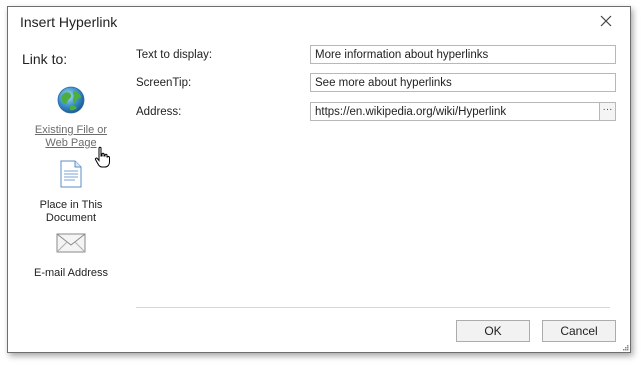 Image resolution: width=642 pixels, height=367 pixels. Describe the element at coordinates (164, 83) in the screenshot. I see `screentip-label: ScreenTip:` at that location.